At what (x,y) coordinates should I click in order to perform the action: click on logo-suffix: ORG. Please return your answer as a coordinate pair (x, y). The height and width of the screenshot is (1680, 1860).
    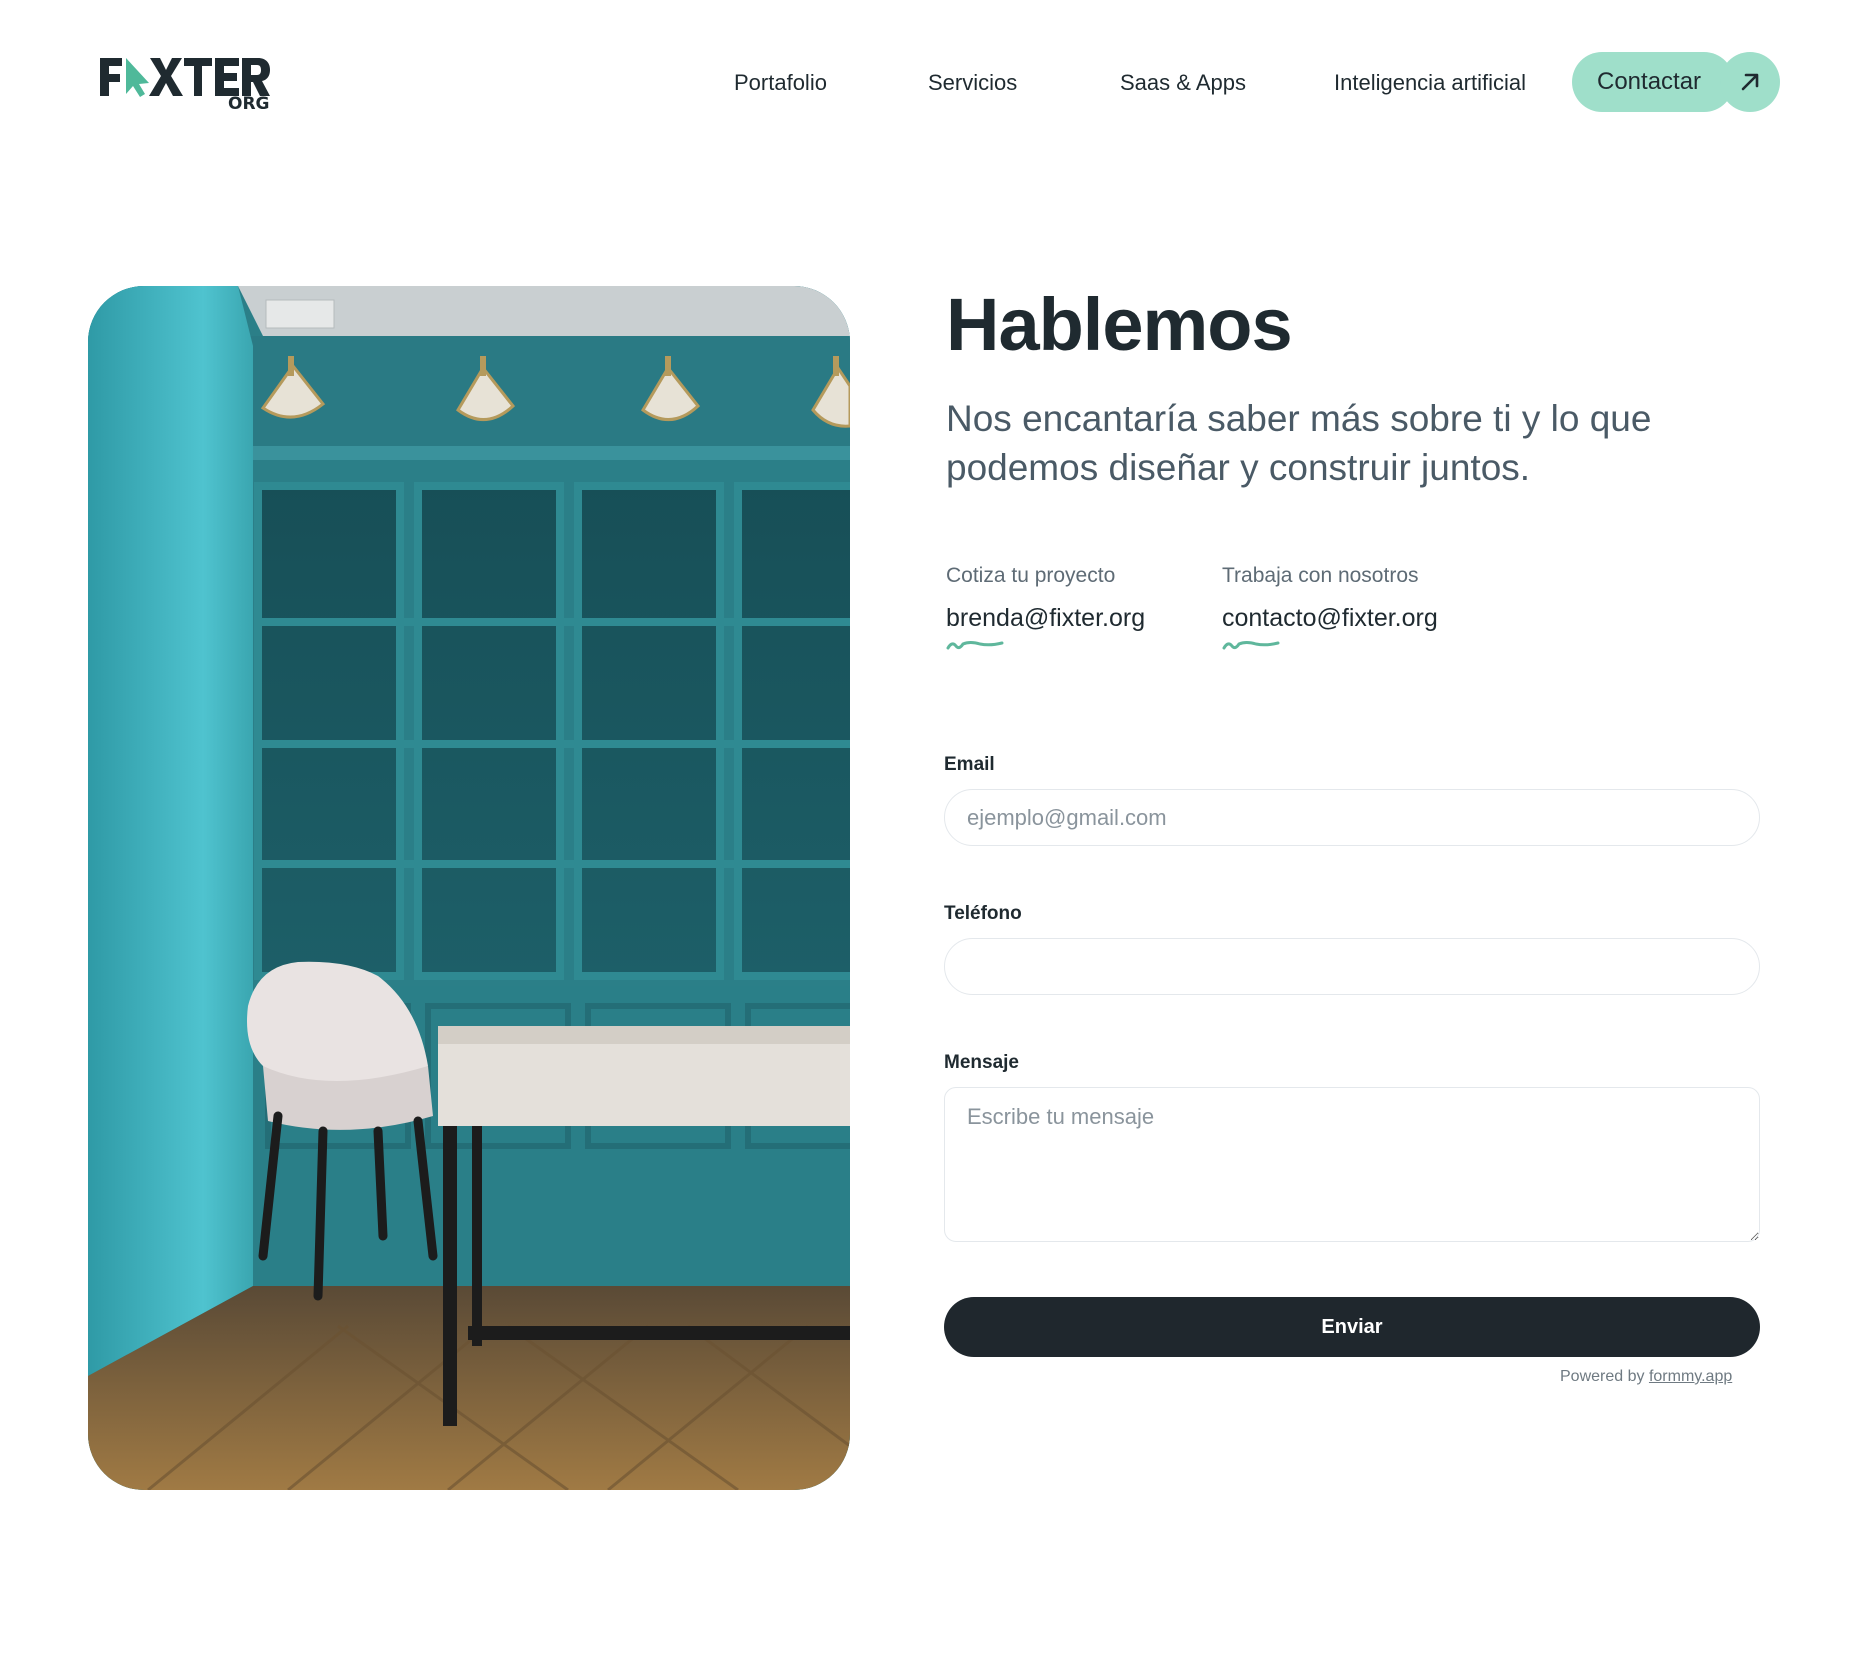
    Looking at the image, I should click on (249, 104).